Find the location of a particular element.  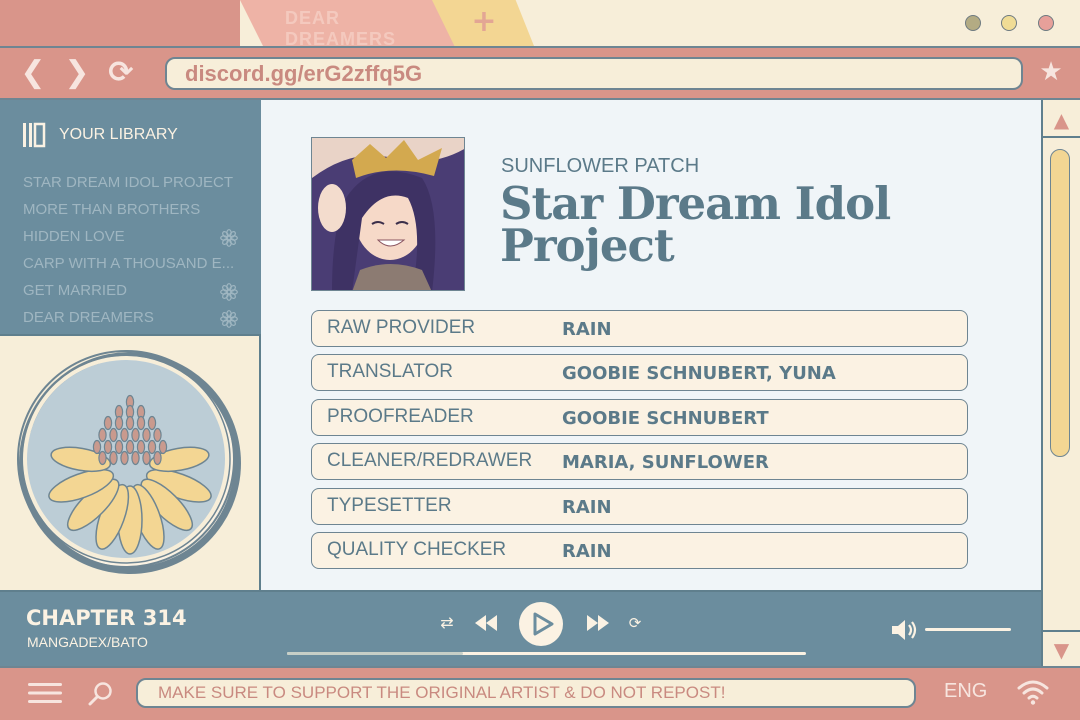

library-icon is located at coordinates (34, 135).